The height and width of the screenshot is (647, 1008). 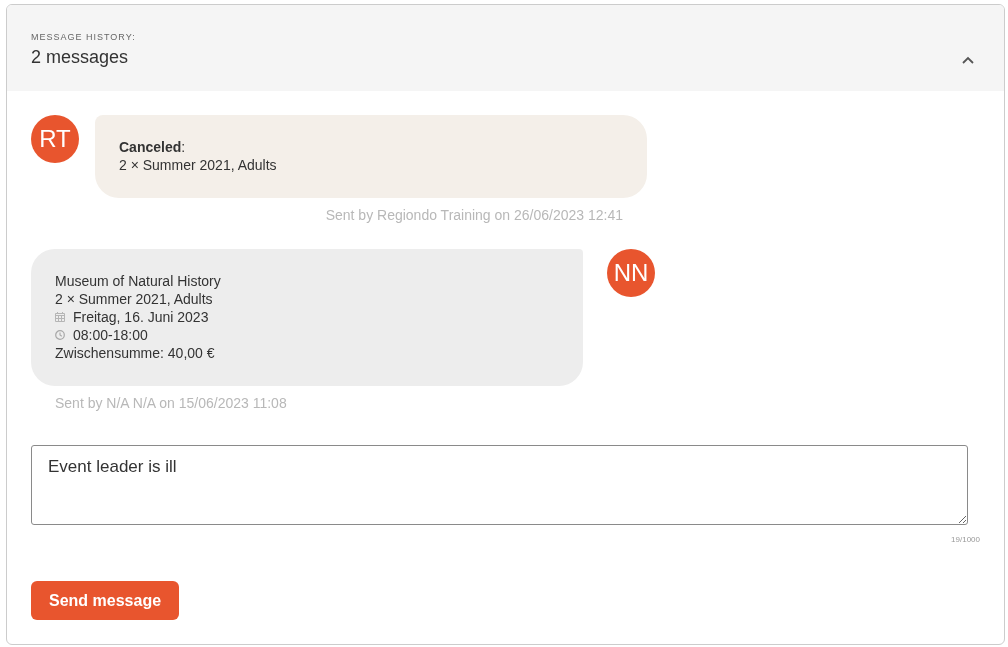 I want to click on message-text: 08:00-18:00, so click(x=110, y=335).